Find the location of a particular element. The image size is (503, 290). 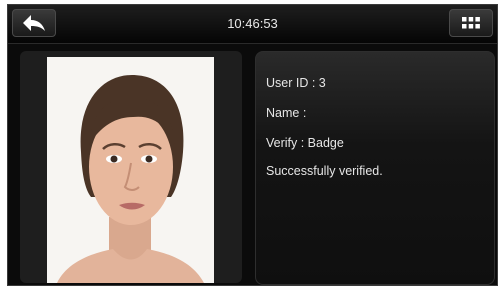

verify-method-label: Verify : Badge is located at coordinates (305, 143).